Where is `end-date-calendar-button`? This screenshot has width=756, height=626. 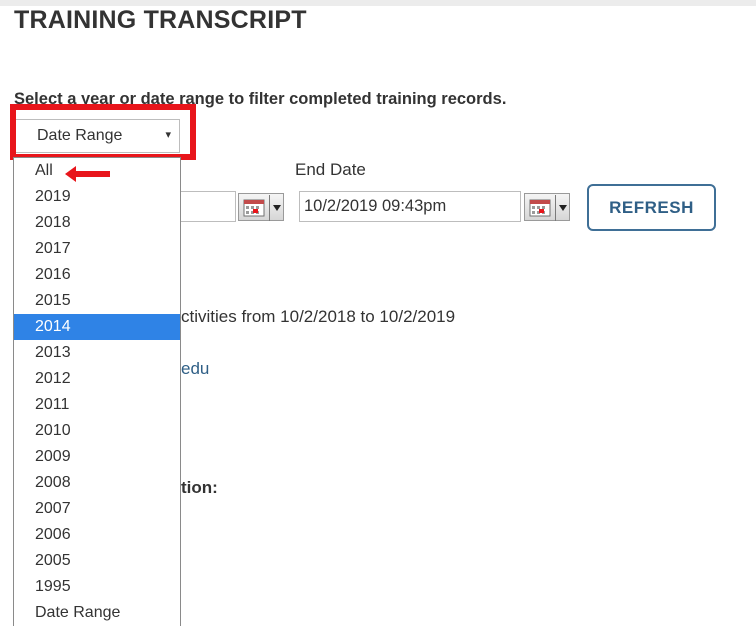 end-date-calendar-button is located at coordinates (547, 207).